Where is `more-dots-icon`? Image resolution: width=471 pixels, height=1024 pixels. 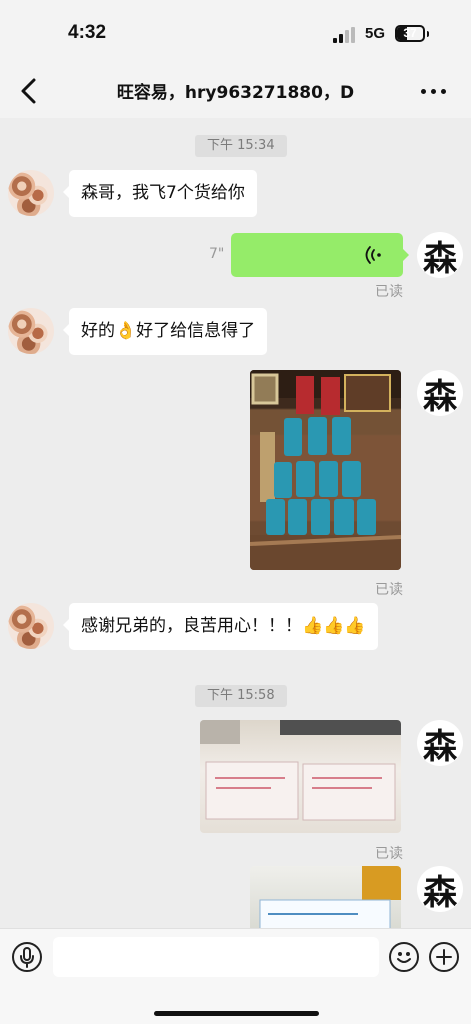 more-dots-icon is located at coordinates (434, 92).